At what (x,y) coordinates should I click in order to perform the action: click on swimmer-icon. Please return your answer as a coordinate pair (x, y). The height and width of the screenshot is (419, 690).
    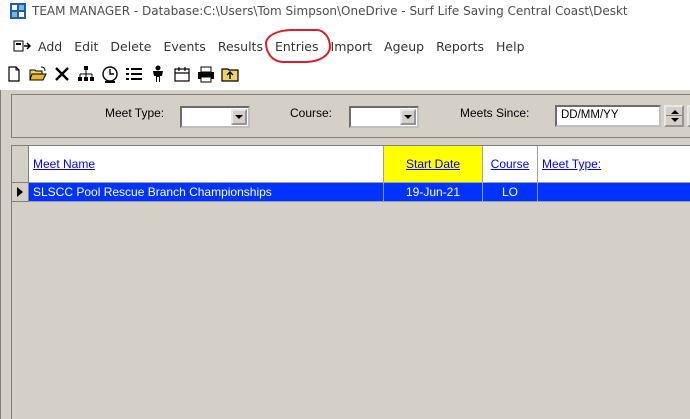
    Looking at the image, I should click on (158, 73).